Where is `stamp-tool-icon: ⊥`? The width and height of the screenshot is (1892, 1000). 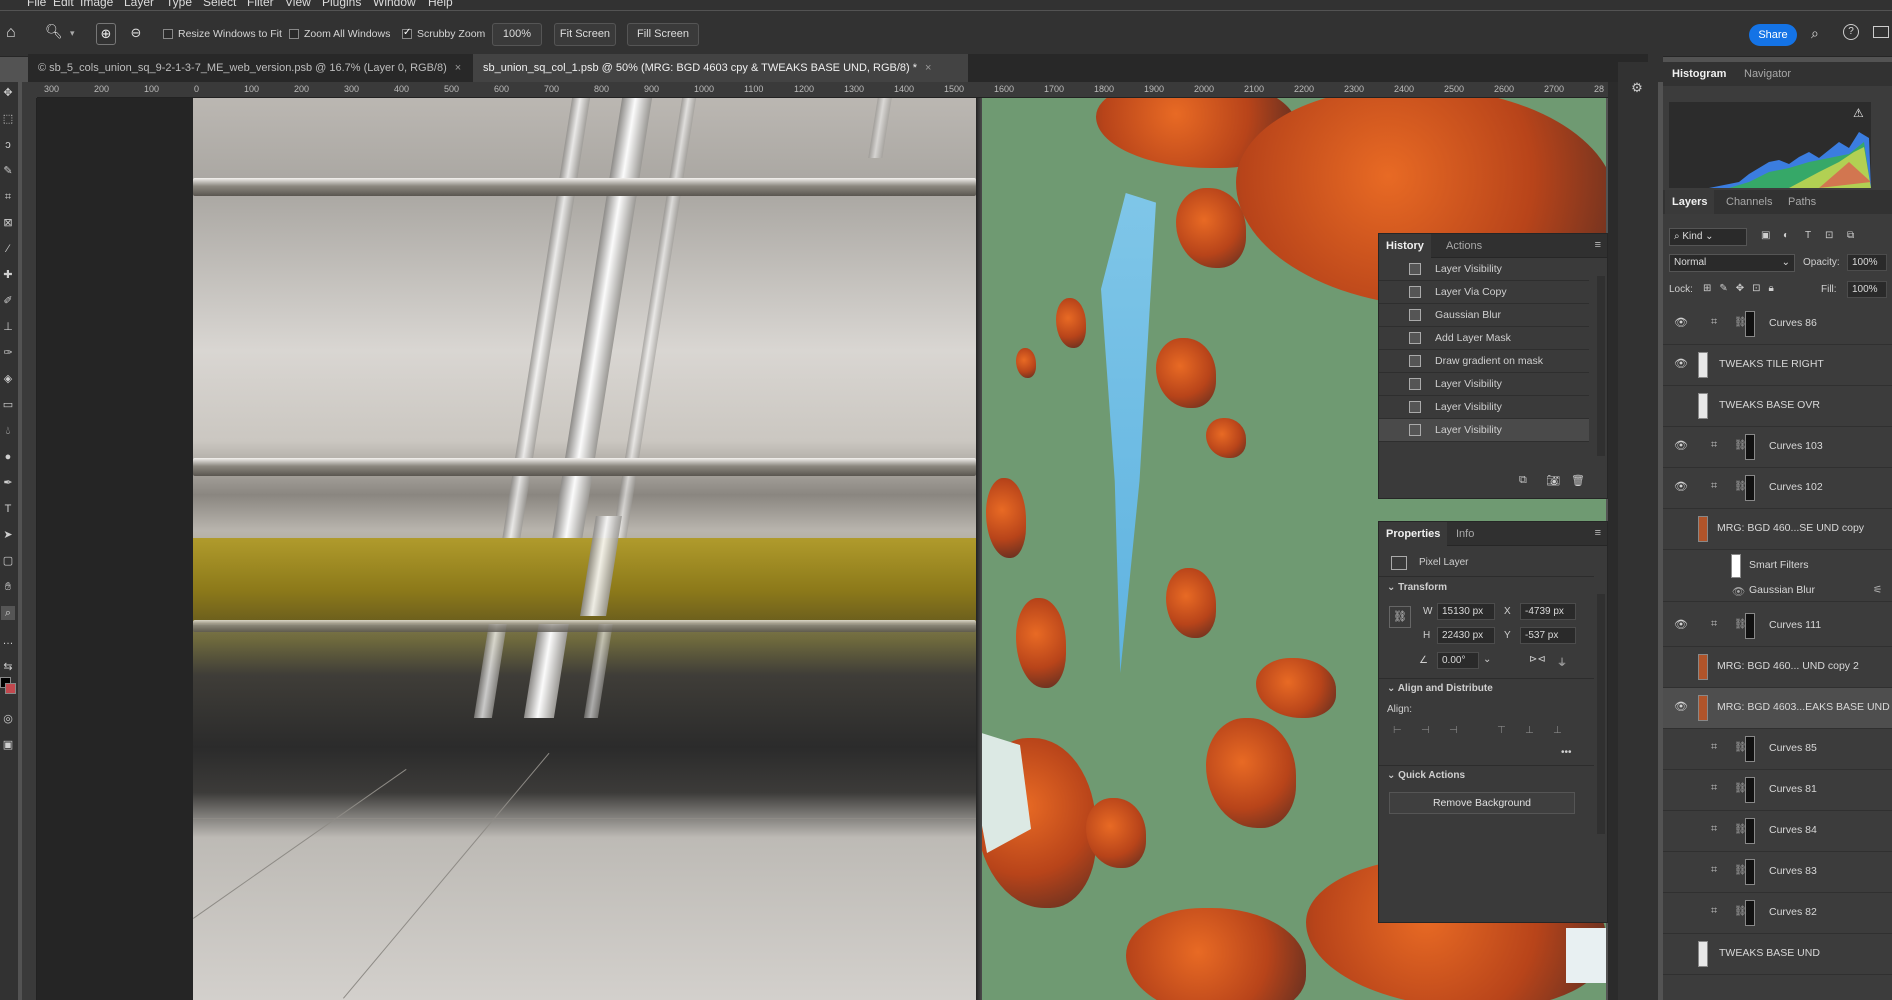 stamp-tool-icon: ⊥ is located at coordinates (8, 327).